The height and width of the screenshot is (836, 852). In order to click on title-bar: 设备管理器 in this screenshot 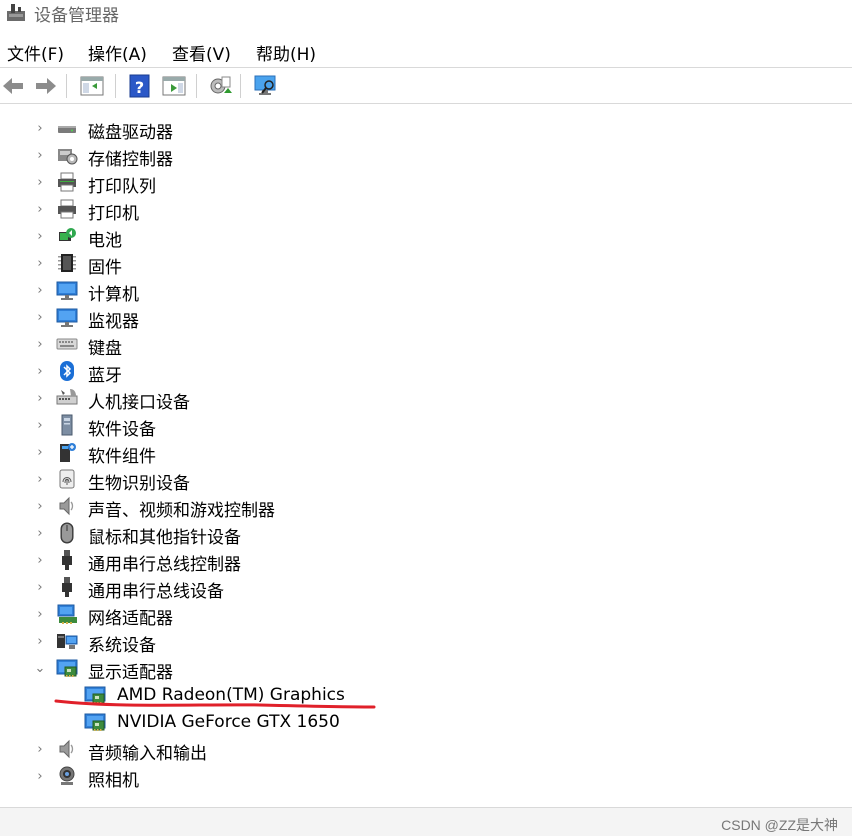, I will do `click(426, 15)`.